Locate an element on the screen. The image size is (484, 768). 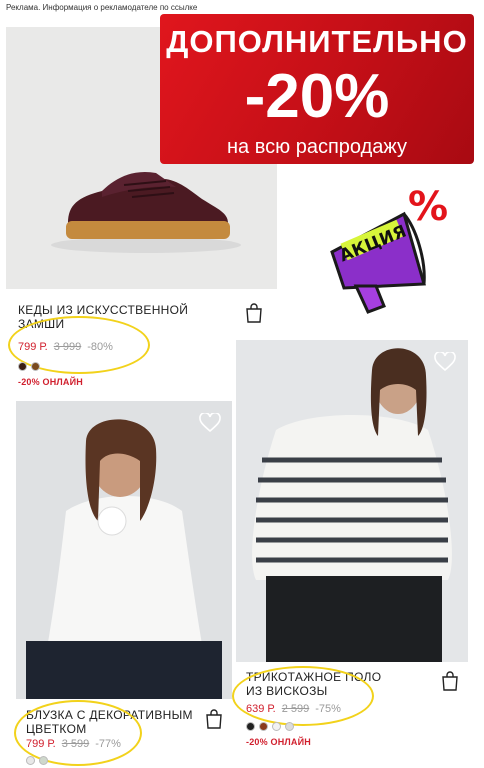
blouse-model-illustration is located at coordinates (124, 559).